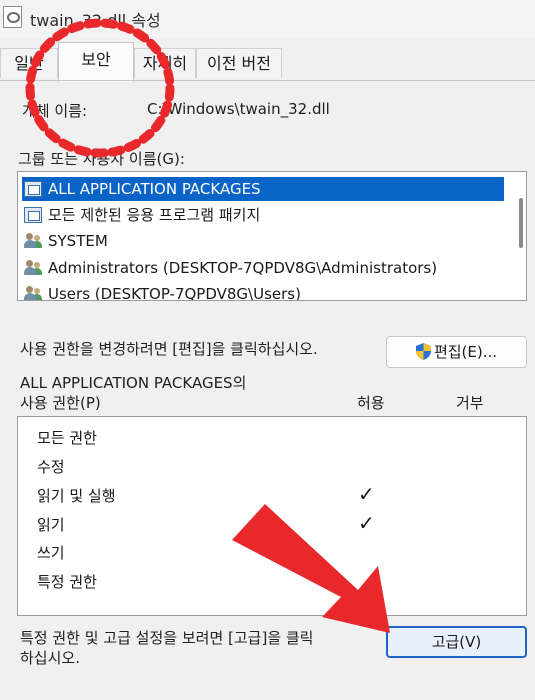 This screenshot has width=535, height=700. Describe the element at coordinates (423, 350) in the screenshot. I see `uac-shield-icon` at that location.